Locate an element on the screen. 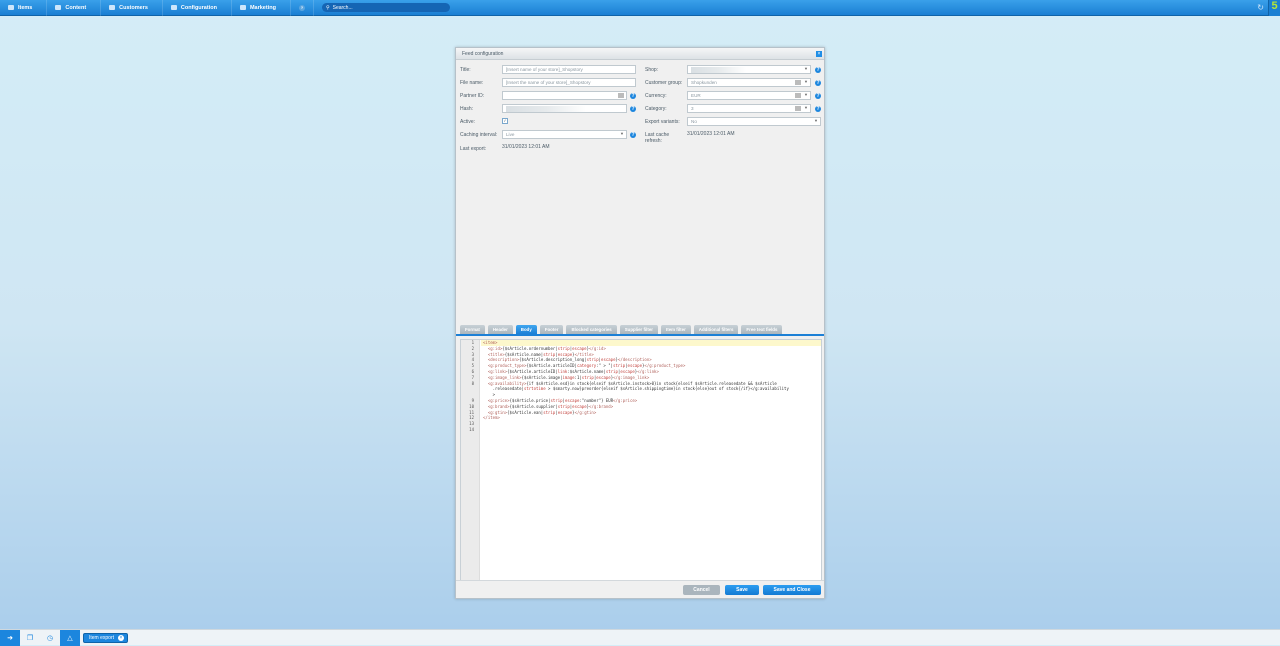  tab-supplier-filter: Supplier filter is located at coordinates (639, 329).